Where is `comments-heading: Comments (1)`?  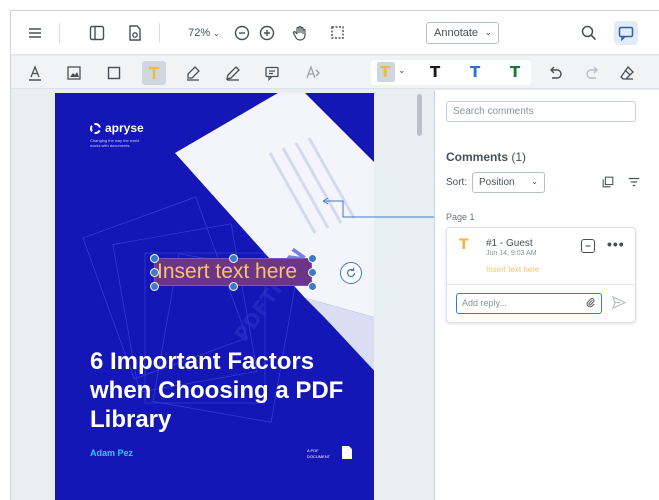 comments-heading: Comments (1) is located at coordinates (486, 157).